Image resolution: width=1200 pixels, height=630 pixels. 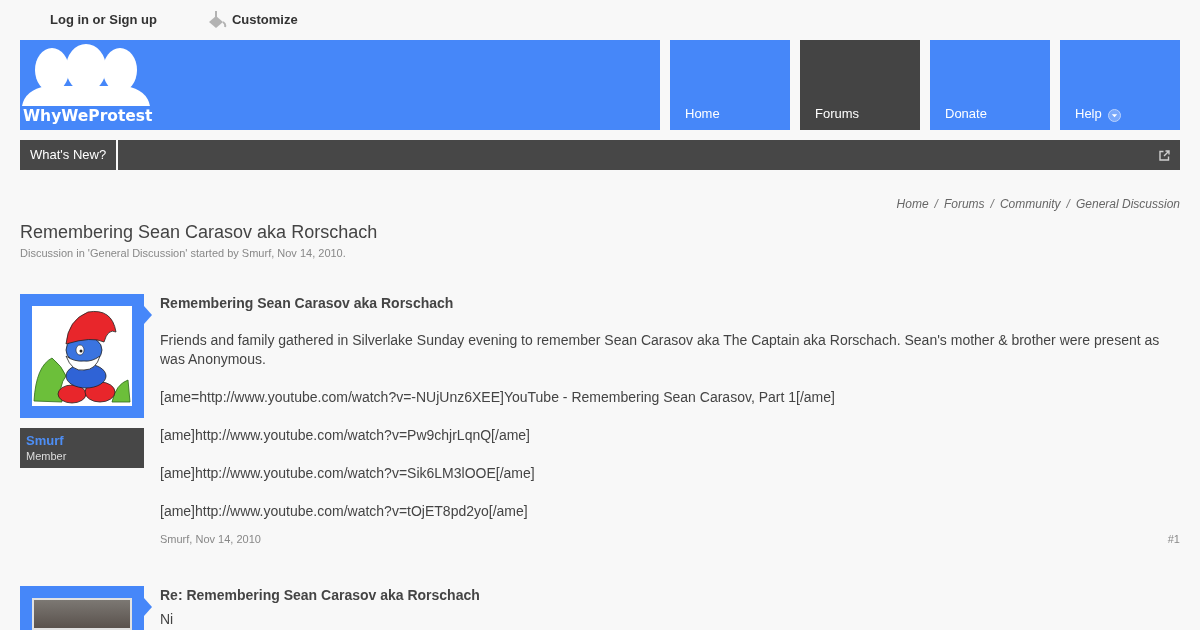 I want to click on post-byline-link: Smurf, Nov 14, 2010, so click(x=210, y=539).